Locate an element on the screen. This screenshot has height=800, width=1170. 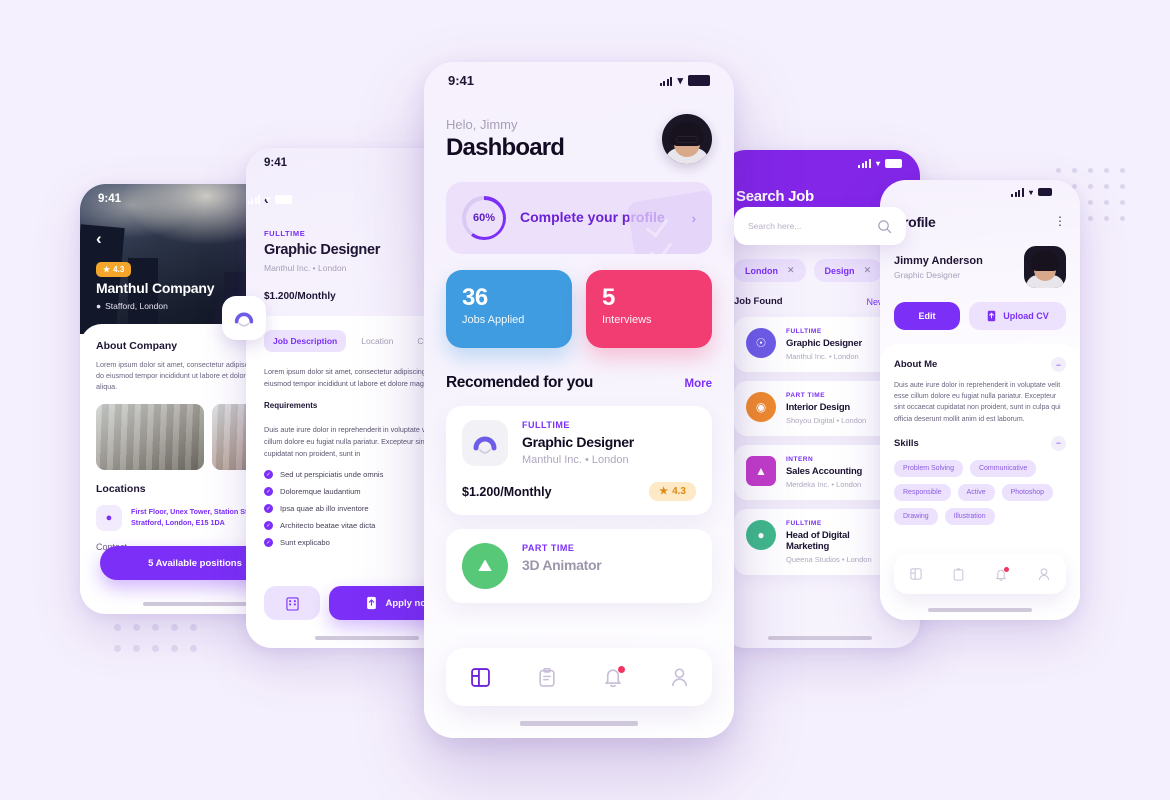
job-title: 3D Animator is located at coordinates (562, 565).